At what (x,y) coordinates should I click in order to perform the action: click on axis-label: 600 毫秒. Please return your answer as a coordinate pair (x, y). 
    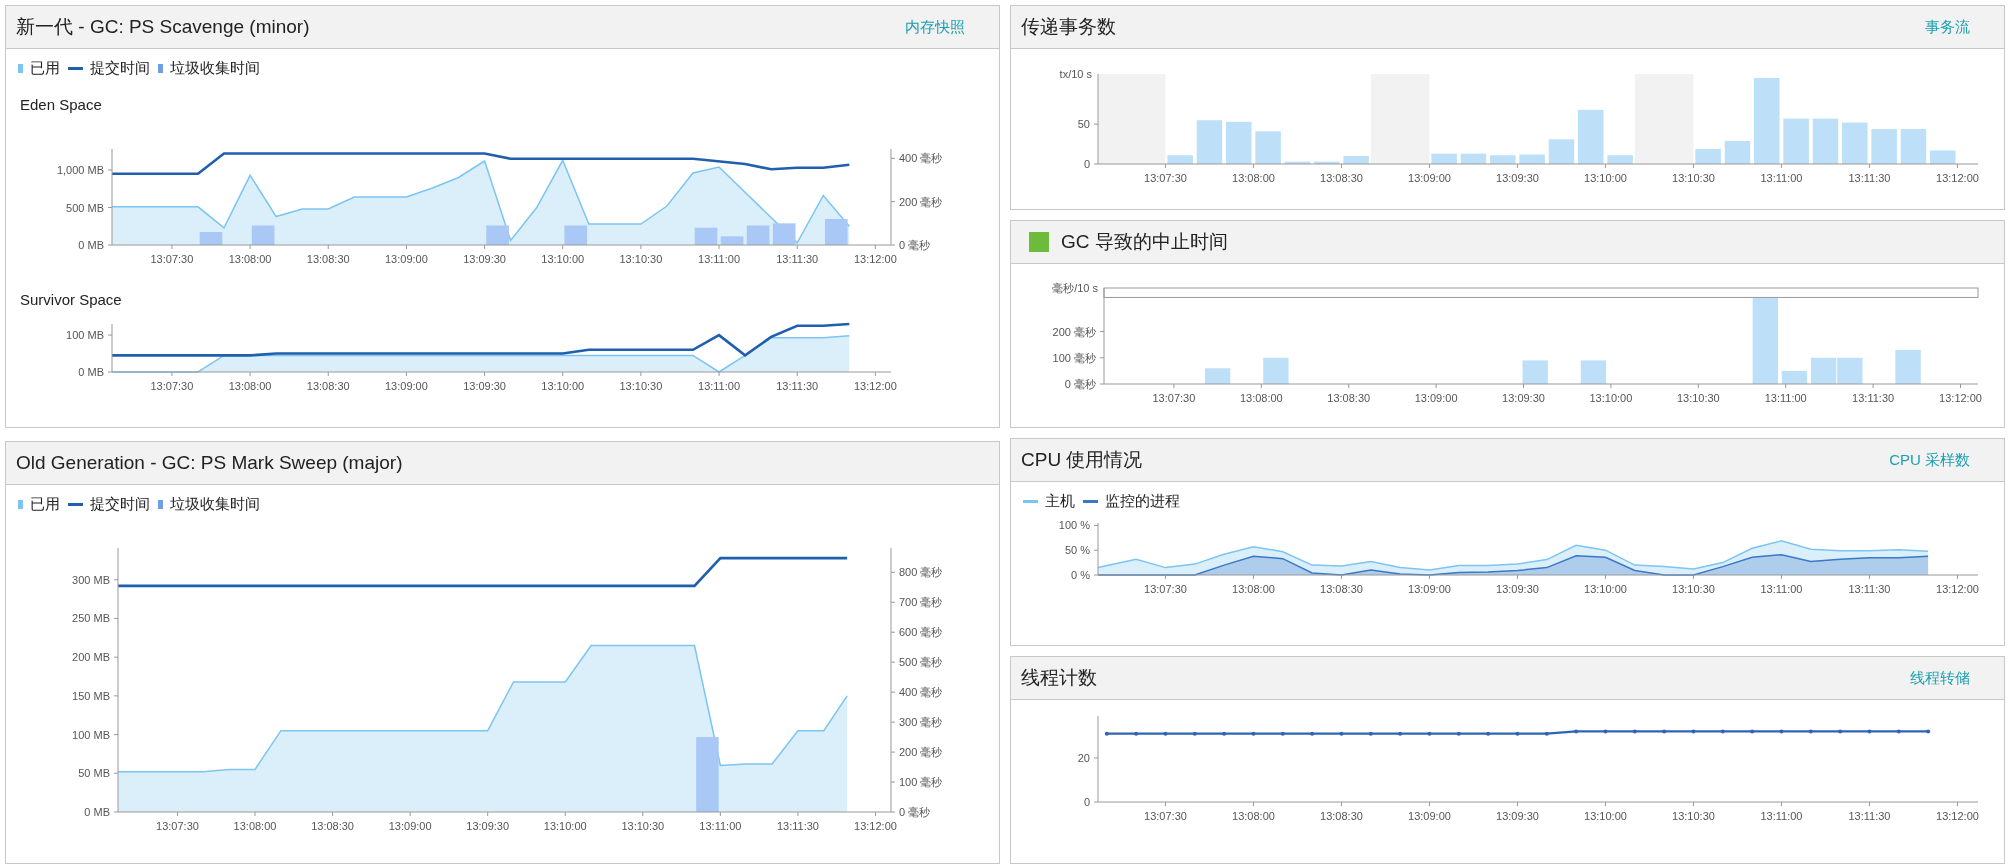
    Looking at the image, I should click on (921, 632).